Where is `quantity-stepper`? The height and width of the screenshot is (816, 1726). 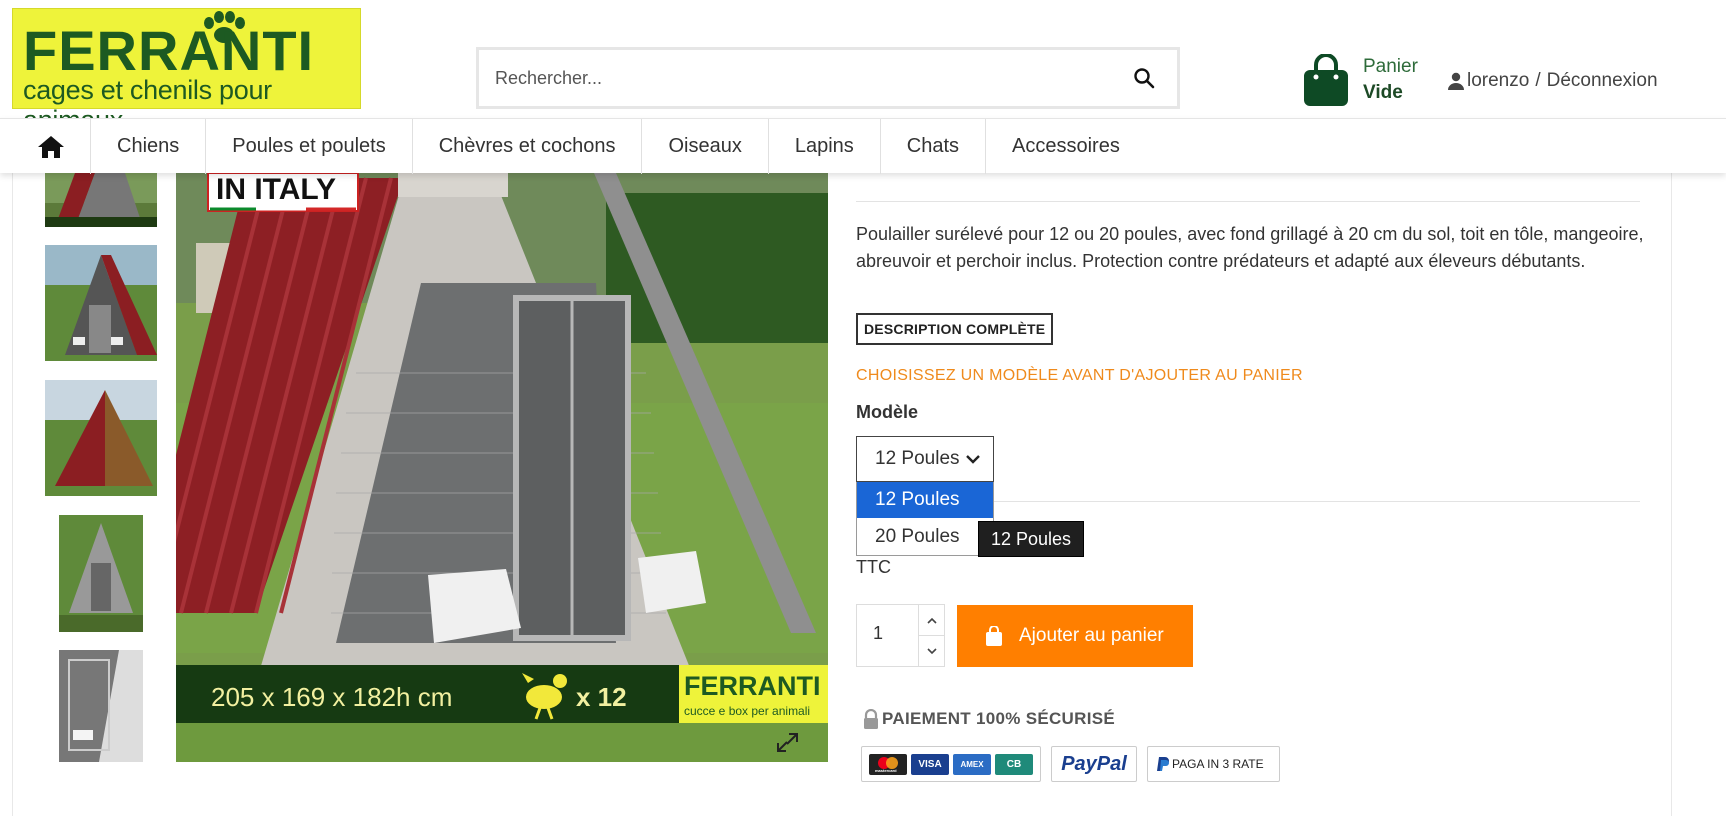 quantity-stepper is located at coordinates (900, 635).